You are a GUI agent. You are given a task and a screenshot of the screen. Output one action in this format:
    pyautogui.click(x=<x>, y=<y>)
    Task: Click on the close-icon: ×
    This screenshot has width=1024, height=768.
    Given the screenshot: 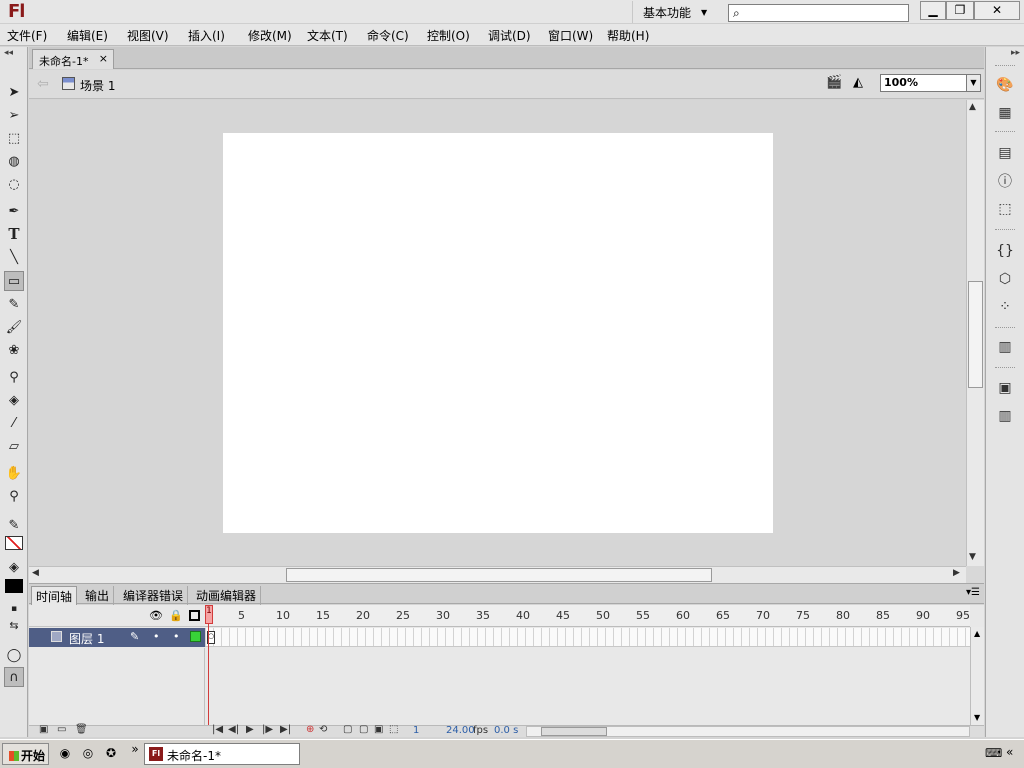 What is the action you would take?
    pyautogui.click(x=103, y=58)
    